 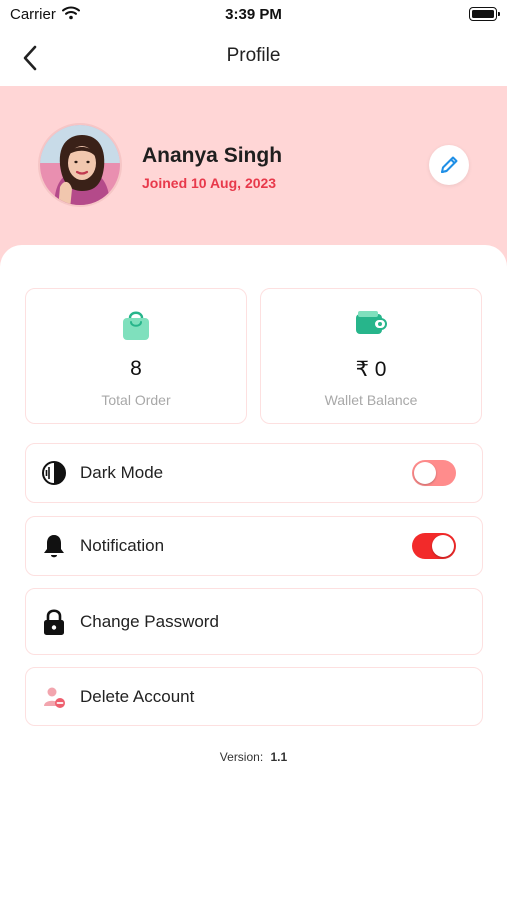 I want to click on wallet-balance-label: Wallet Balance, so click(x=371, y=400).